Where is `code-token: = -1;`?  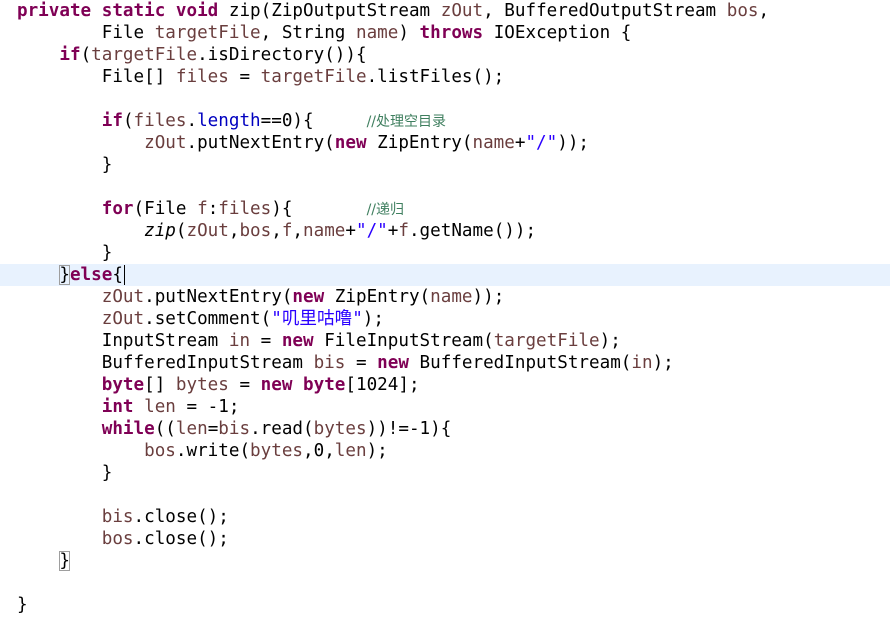 code-token: = -1; is located at coordinates (207, 407).